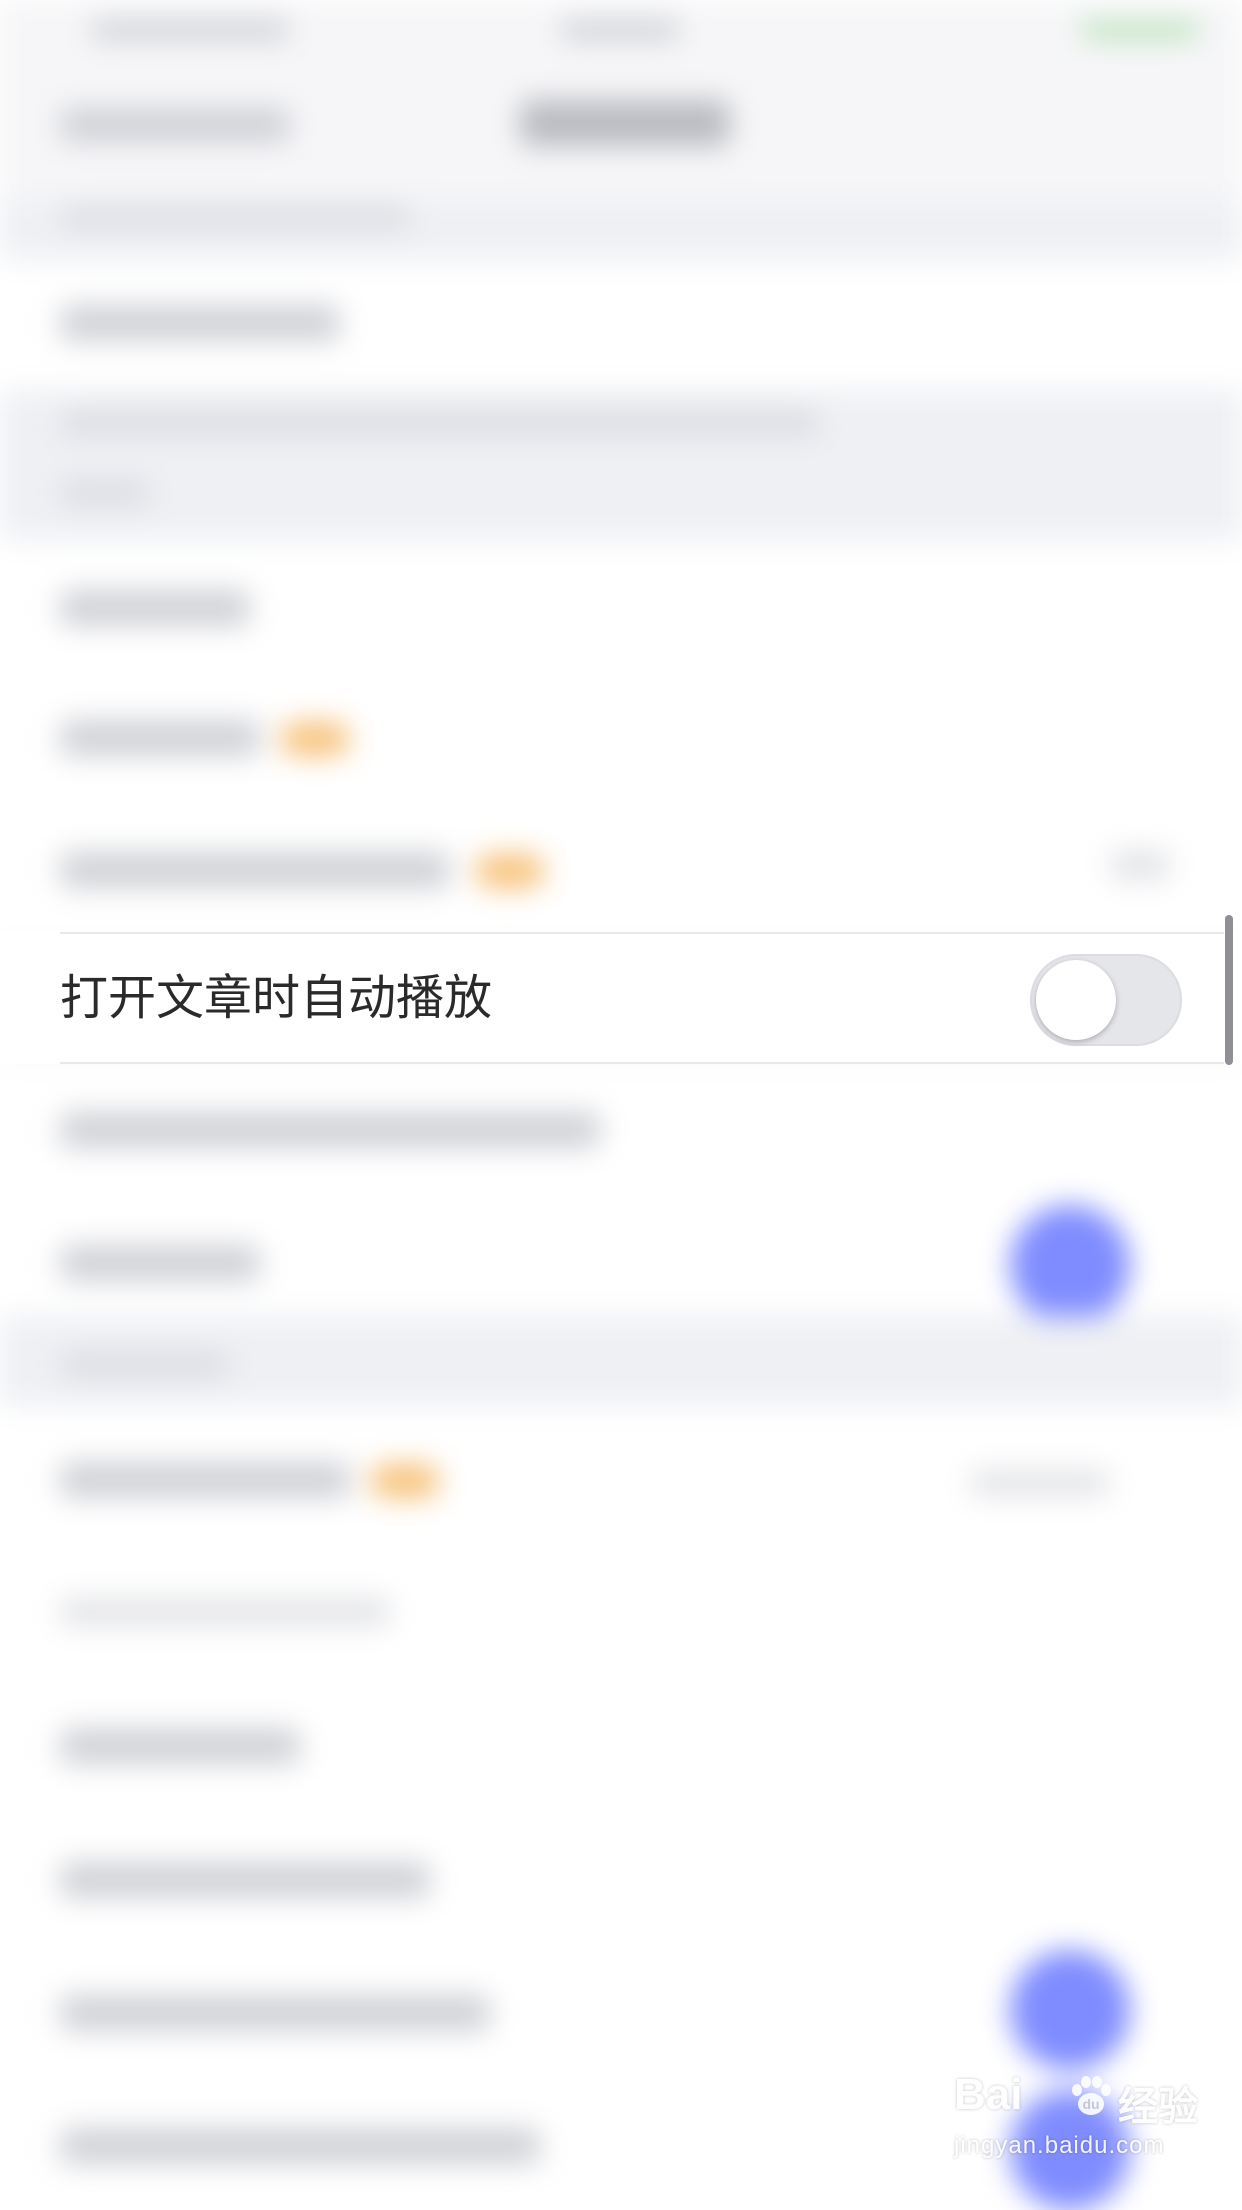 This screenshot has height=2210, width=1242. Describe the element at coordinates (620, 30) in the screenshot. I see `blurred-status-time` at that location.